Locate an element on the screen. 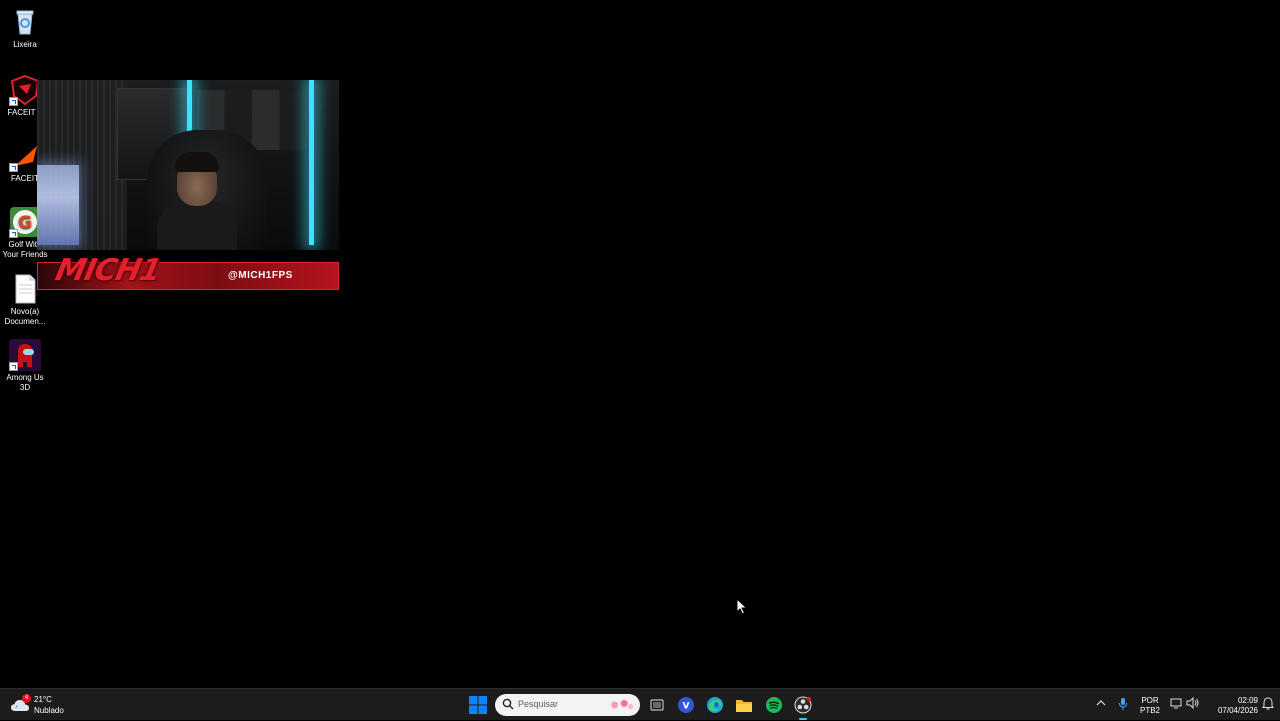 The width and height of the screenshot is (1280, 721). webcam-video-frame is located at coordinates (188, 165).